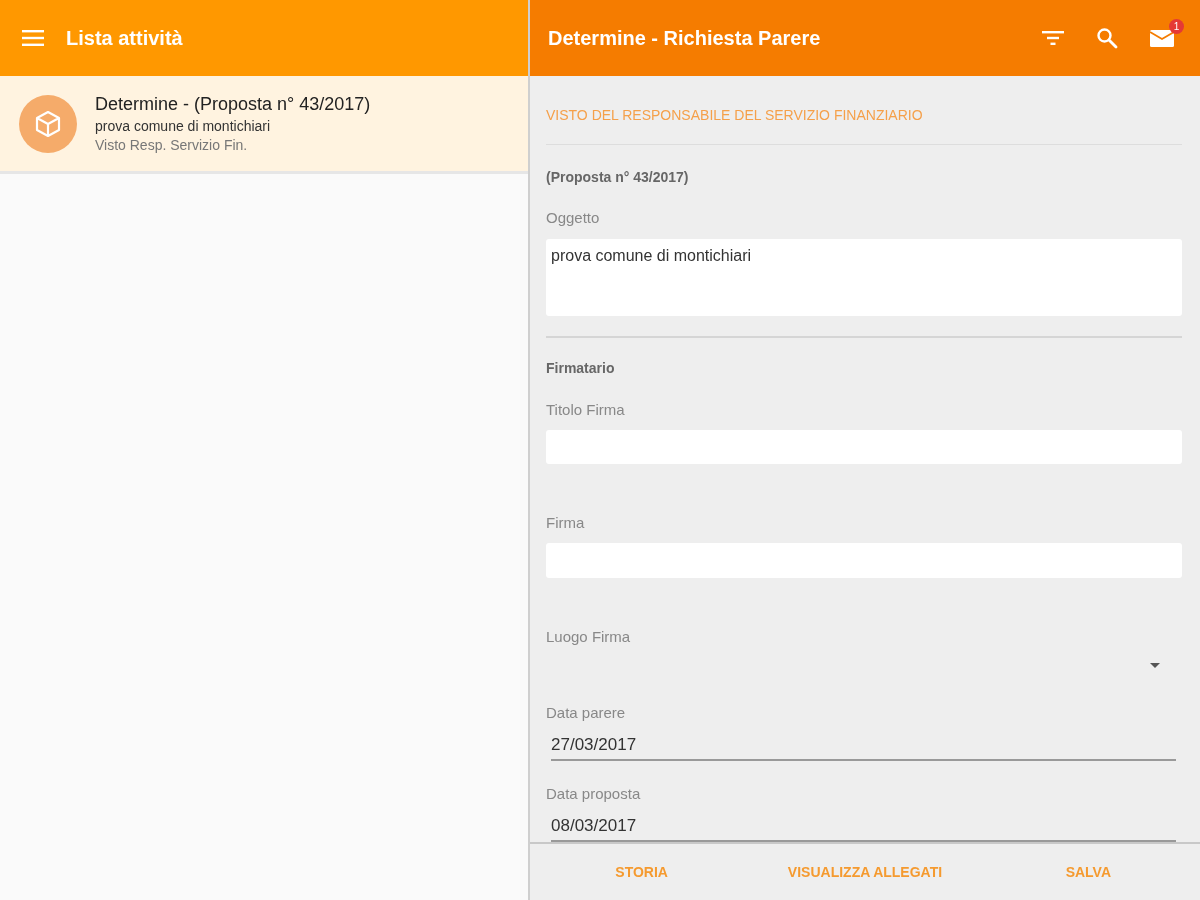 This screenshot has width=1200, height=900. What do you see at coordinates (1163, 38) in the screenshot?
I see `envelope-icon` at bounding box center [1163, 38].